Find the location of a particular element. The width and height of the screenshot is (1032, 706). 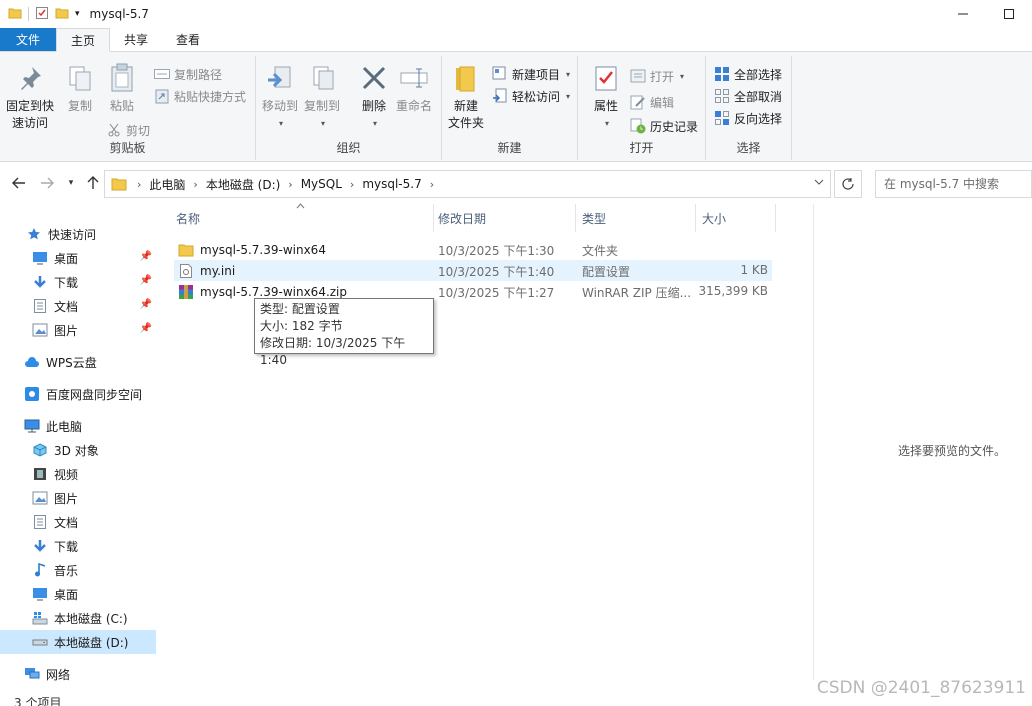

back-button is located at coordinates (19, 183).